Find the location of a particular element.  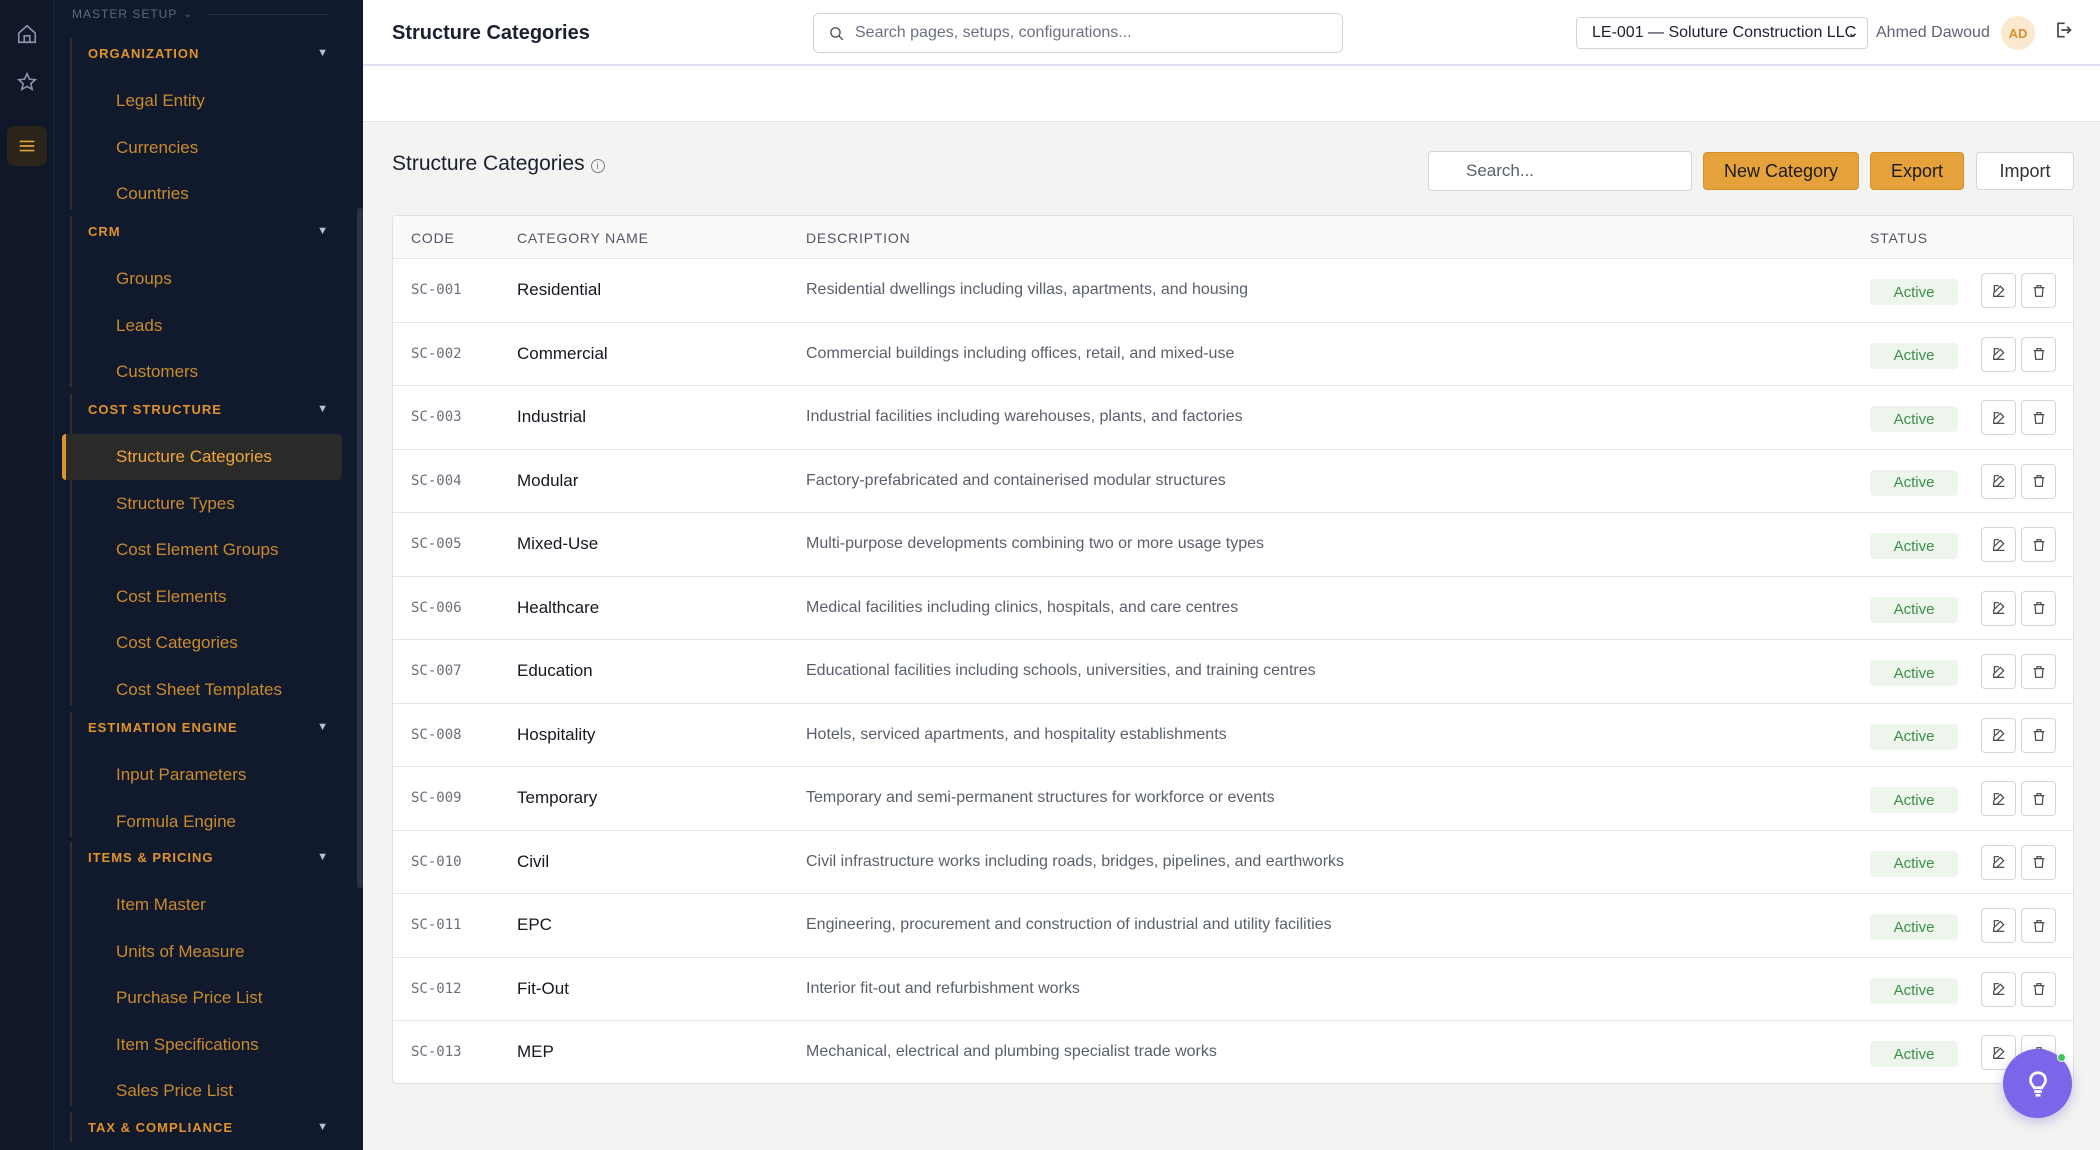

sidebar-item-formula-engine: Formula Engine is located at coordinates (202, 822).